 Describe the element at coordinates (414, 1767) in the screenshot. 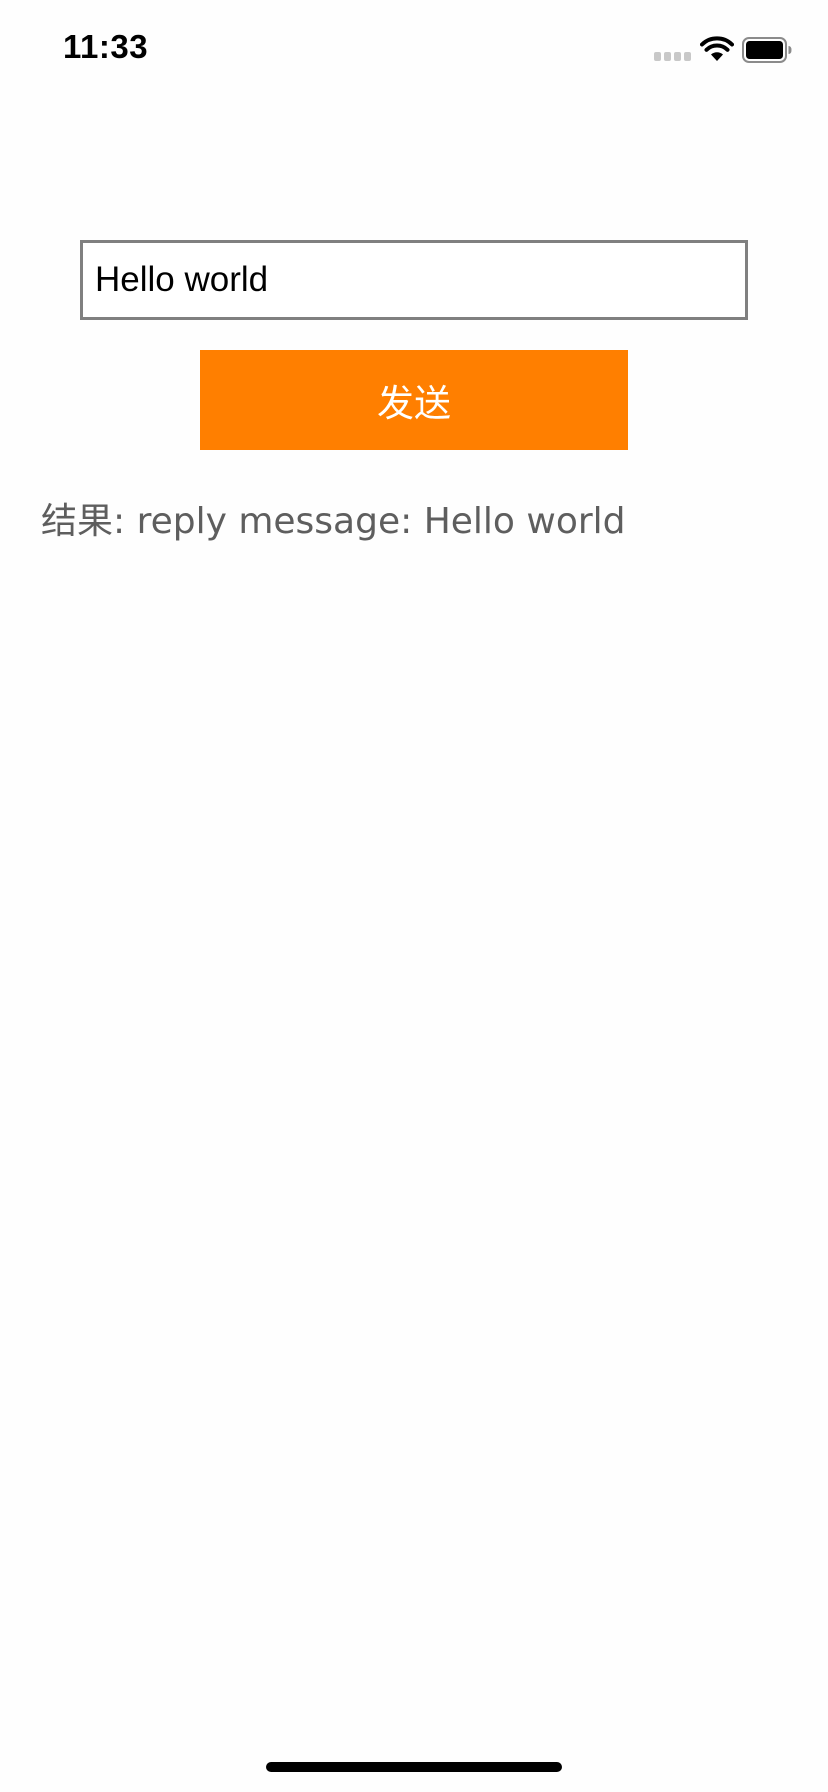

I see `home-indicator` at that location.